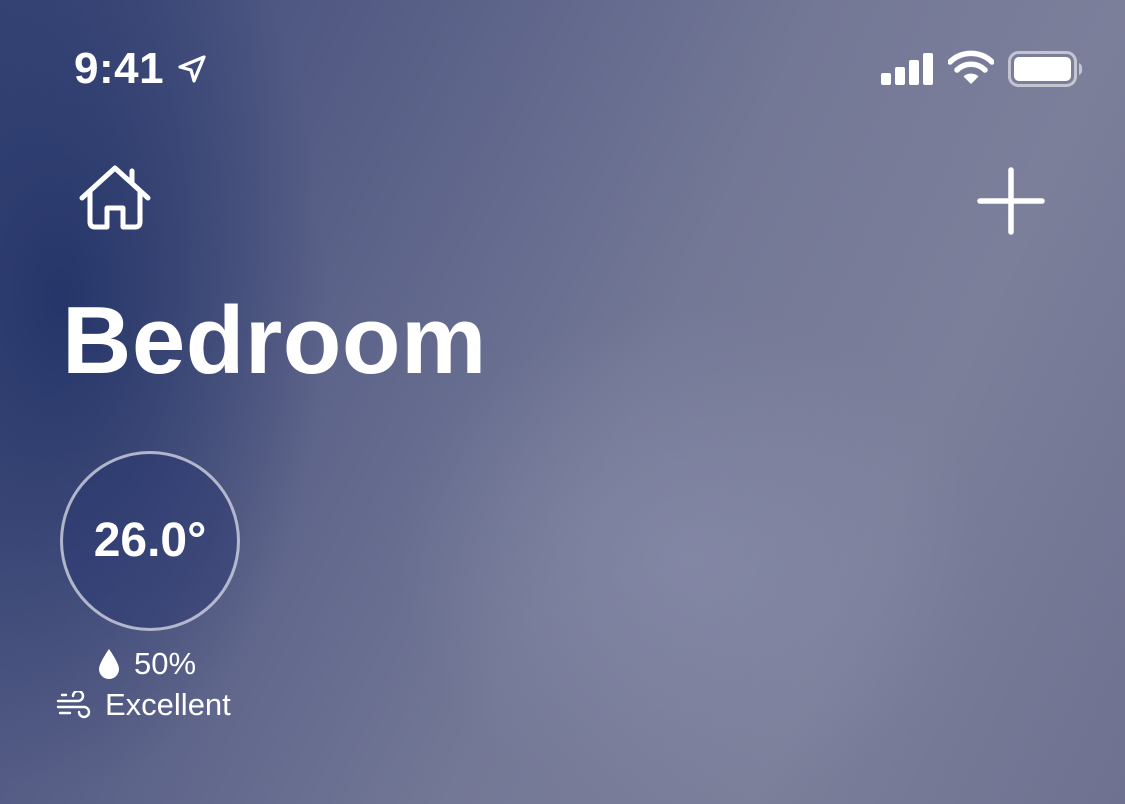 The image size is (1125, 804). I want to click on location-arrow-icon, so click(192, 69).